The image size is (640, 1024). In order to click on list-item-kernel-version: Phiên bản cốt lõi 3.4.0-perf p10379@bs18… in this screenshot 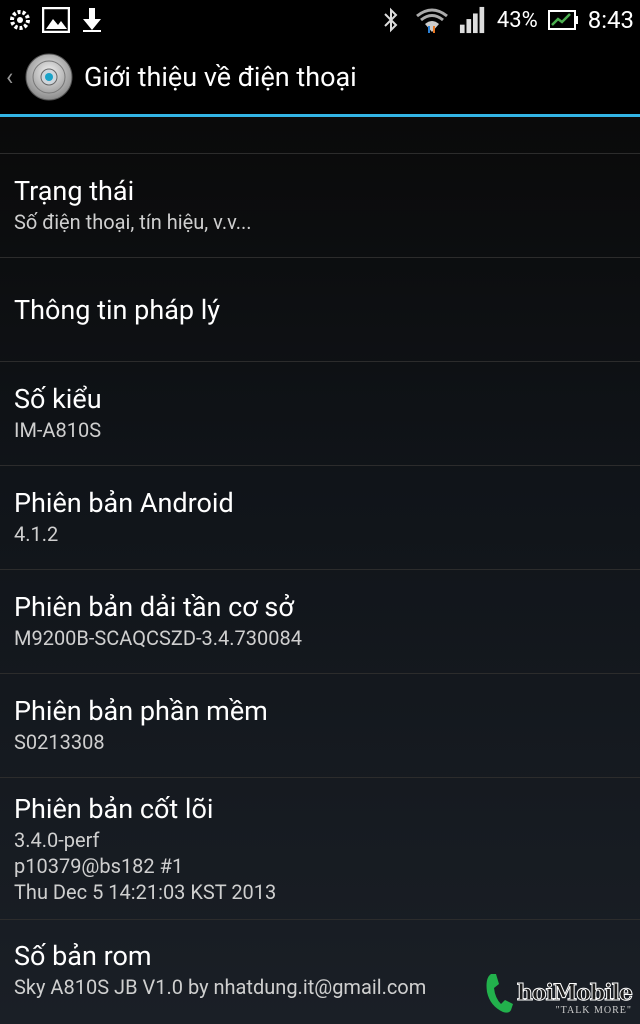, I will do `click(320, 849)`.